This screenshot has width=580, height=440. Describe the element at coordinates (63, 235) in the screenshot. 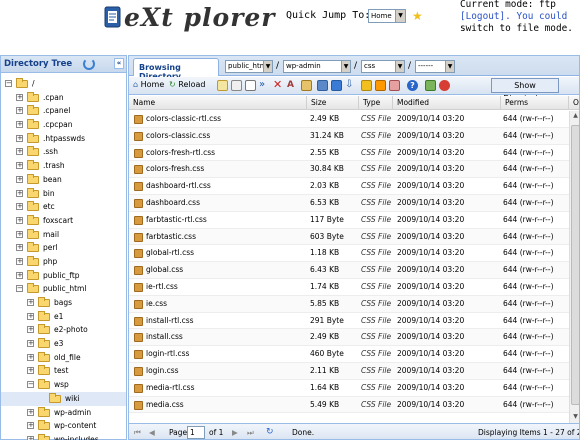

I see `tree-item: + mail` at that location.